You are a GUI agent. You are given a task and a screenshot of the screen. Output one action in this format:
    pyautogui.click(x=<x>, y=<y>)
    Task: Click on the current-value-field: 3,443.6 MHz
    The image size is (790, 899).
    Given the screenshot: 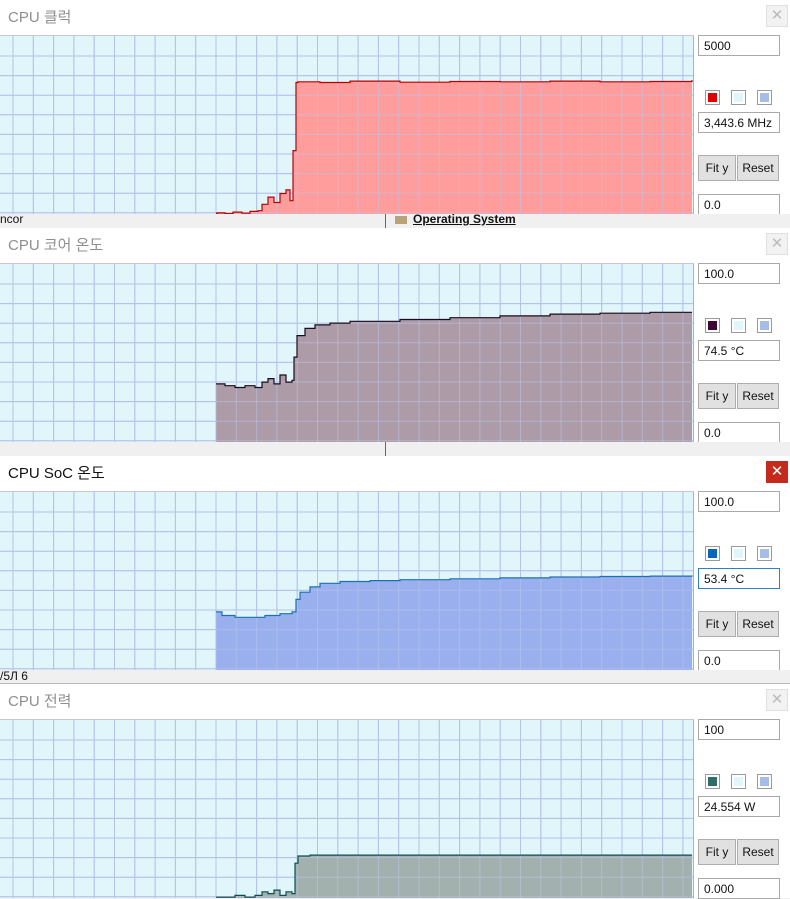 What is the action you would take?
    pyautogui.click(x=739, y=122)
    